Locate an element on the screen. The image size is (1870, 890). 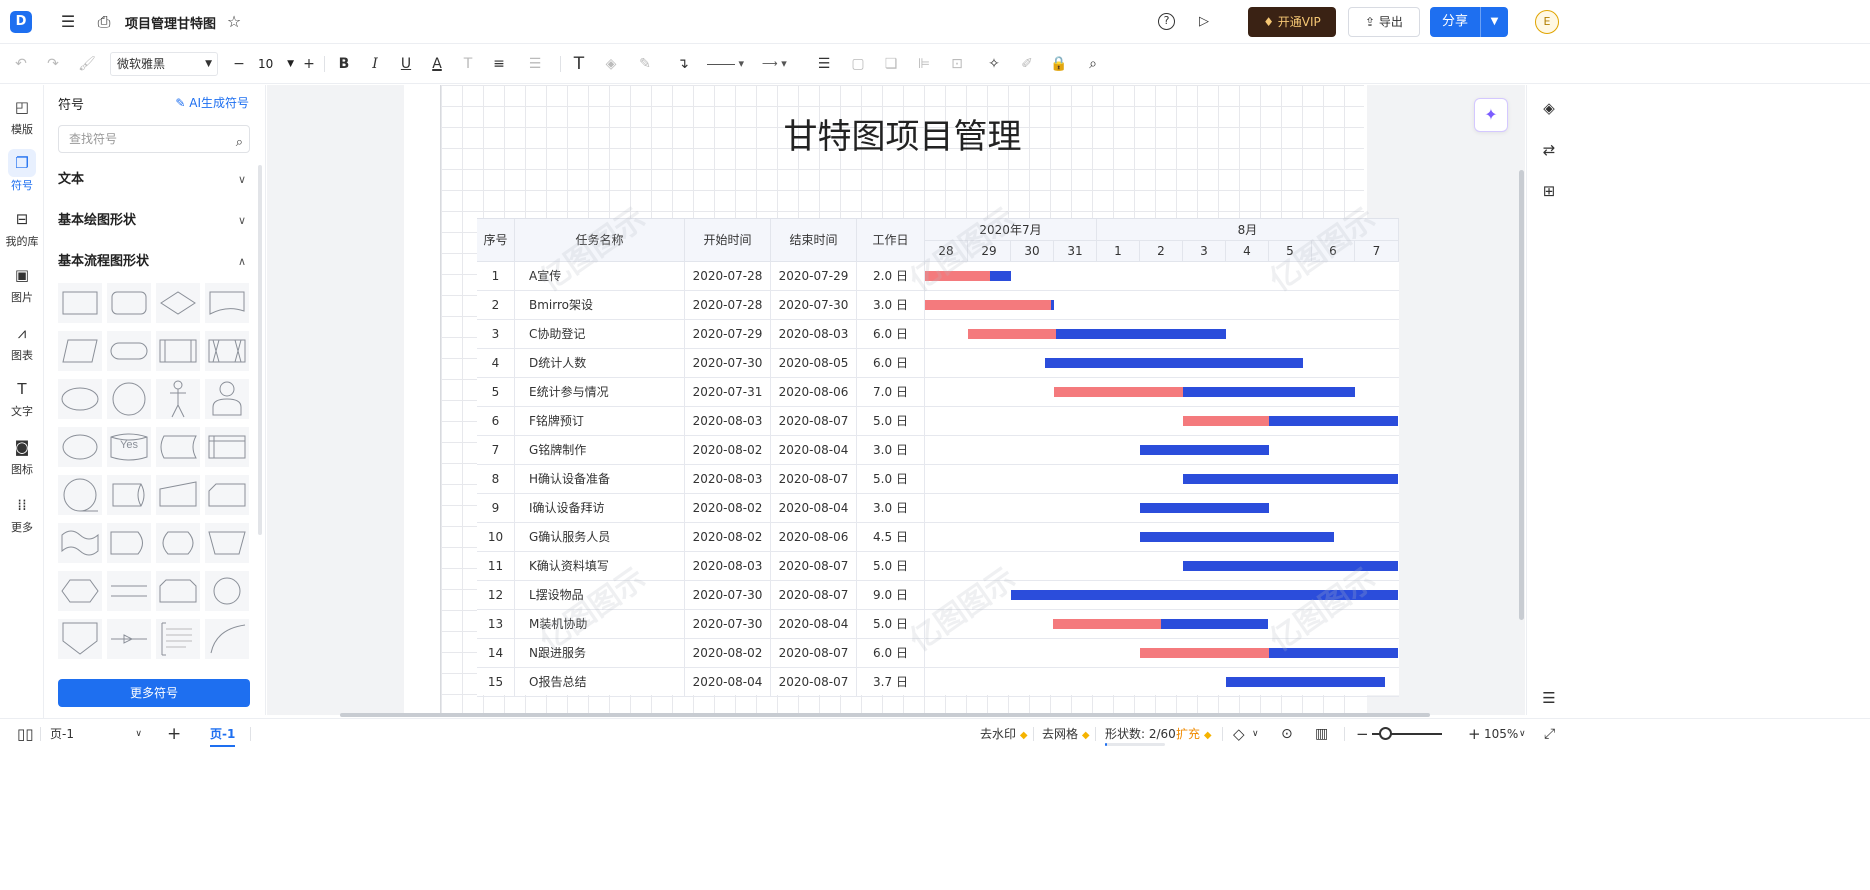
rail-item-4: ⩘ 图表 is located at coordinates (22, 341).